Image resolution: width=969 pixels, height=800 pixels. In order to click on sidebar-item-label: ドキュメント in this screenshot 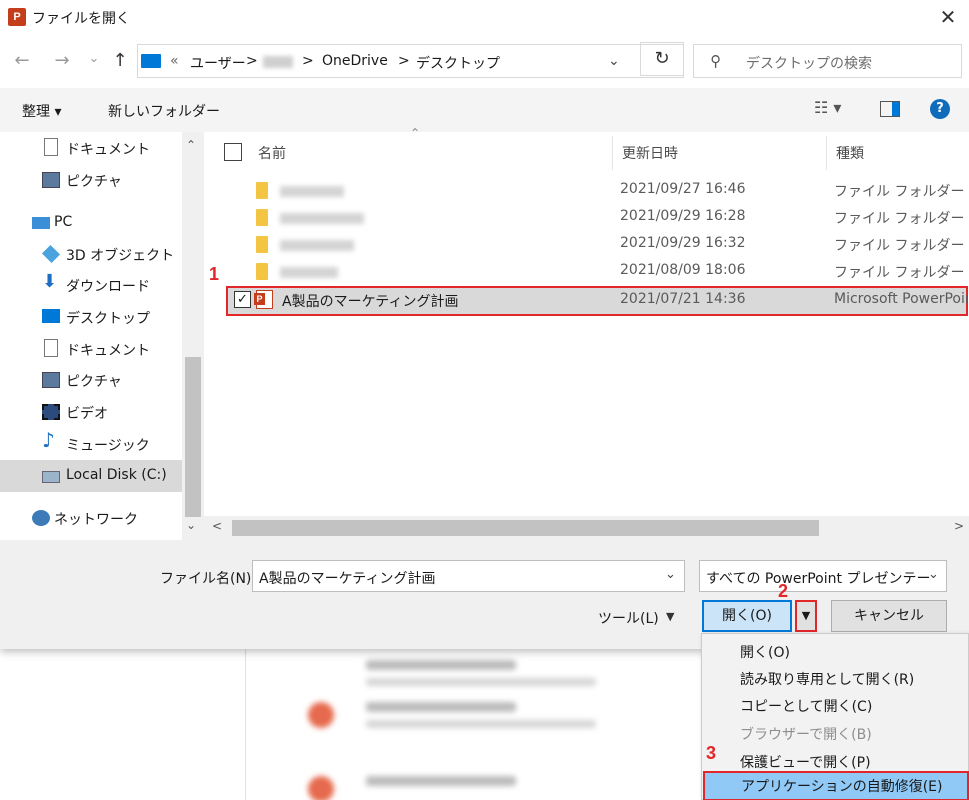, I will do `click(108, 150)`.